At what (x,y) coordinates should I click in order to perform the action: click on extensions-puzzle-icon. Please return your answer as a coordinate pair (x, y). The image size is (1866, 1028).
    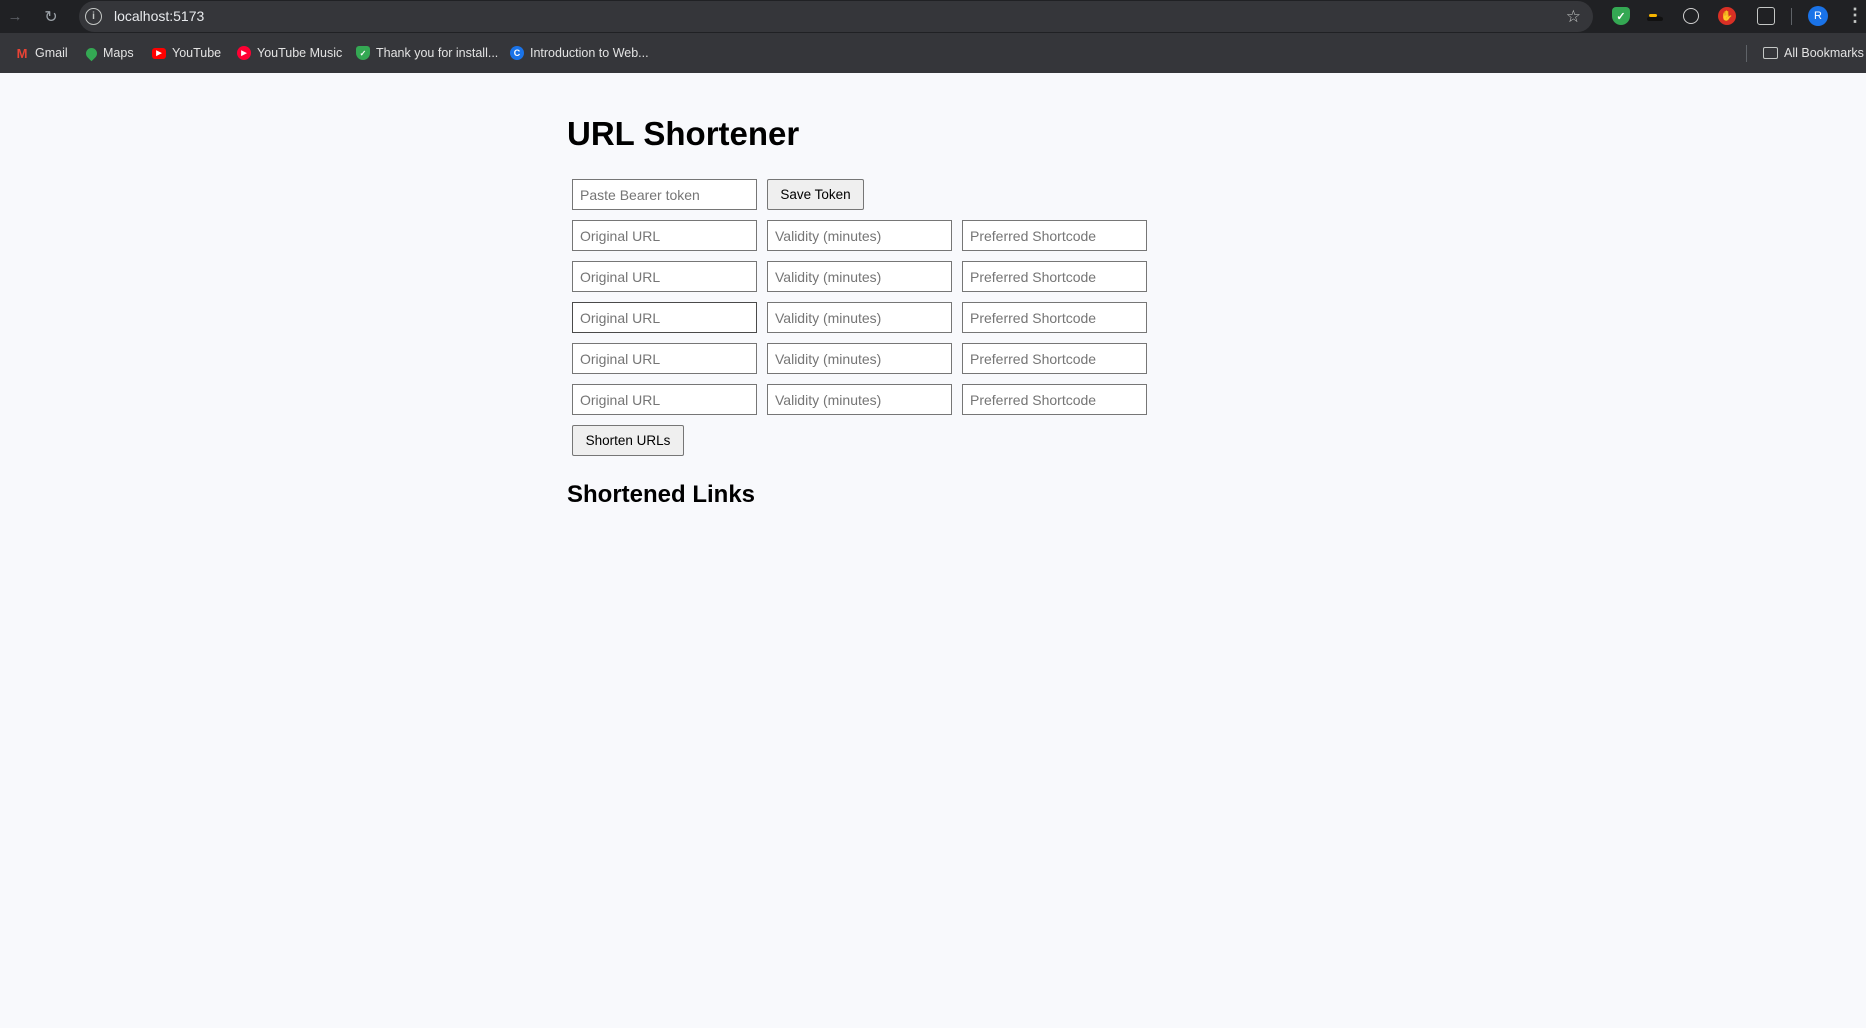
    Looking at the image, I should click on (1766, 16).